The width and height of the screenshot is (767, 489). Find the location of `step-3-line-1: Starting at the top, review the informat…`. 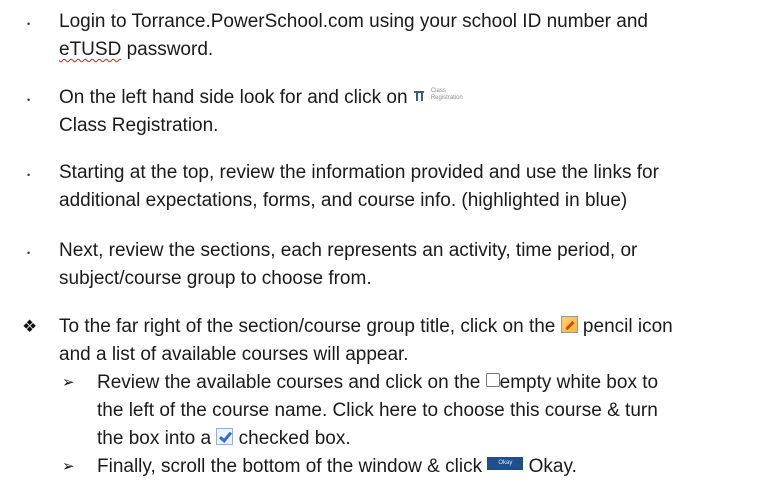

step-3-line-1: Starting at the top, review the informat… is located at coordinates (359, 172).